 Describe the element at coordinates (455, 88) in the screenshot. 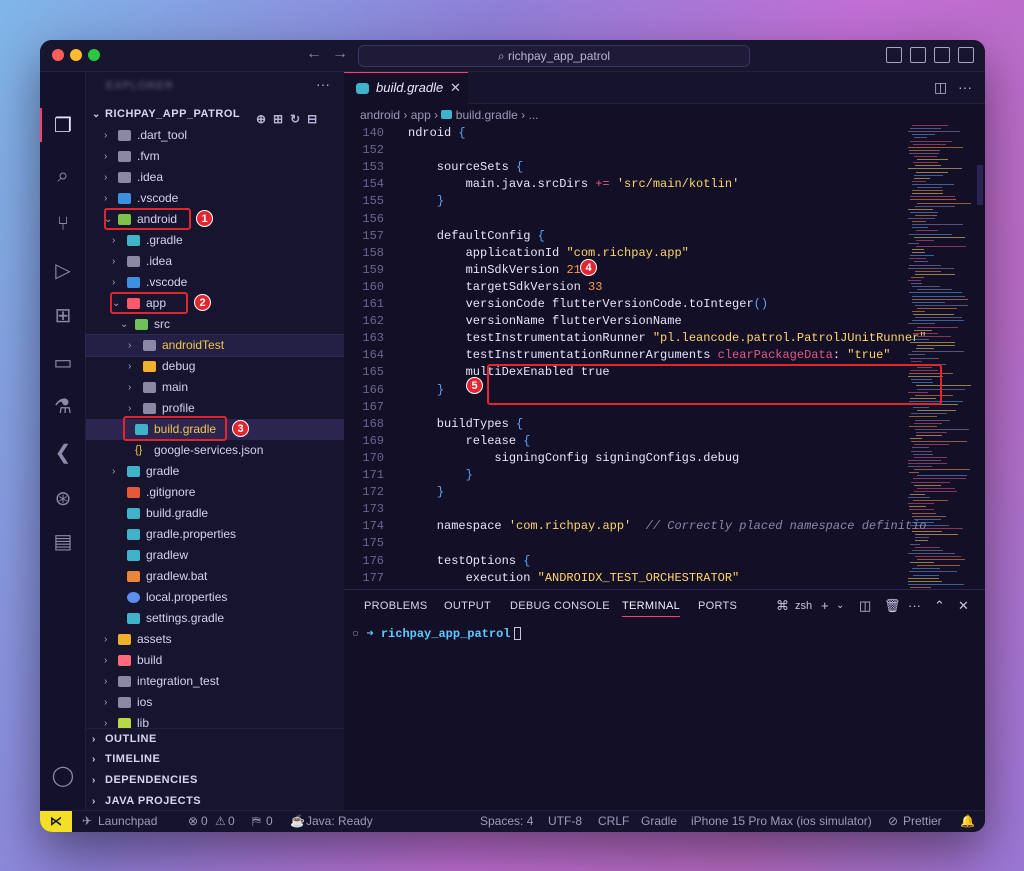

I see `close-tab-icon: ✕` at that location.